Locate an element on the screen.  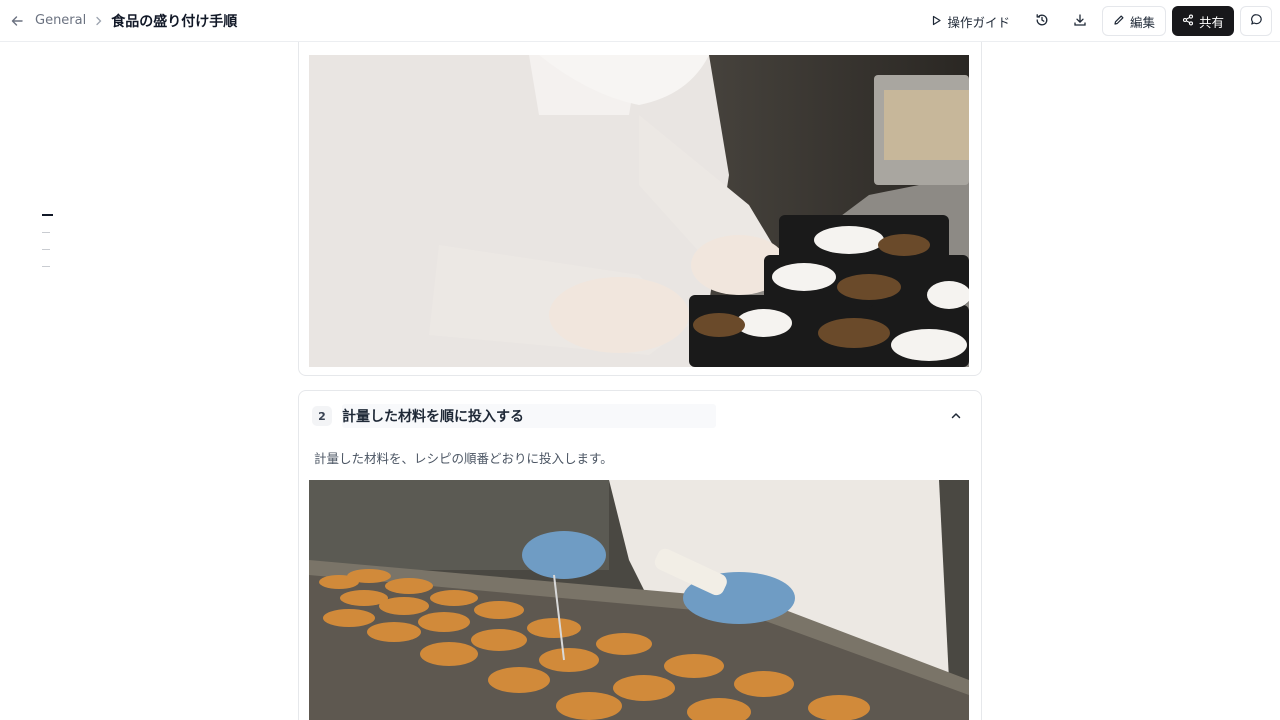
step-number-badge: 2 is located at coordinates (322, 416).